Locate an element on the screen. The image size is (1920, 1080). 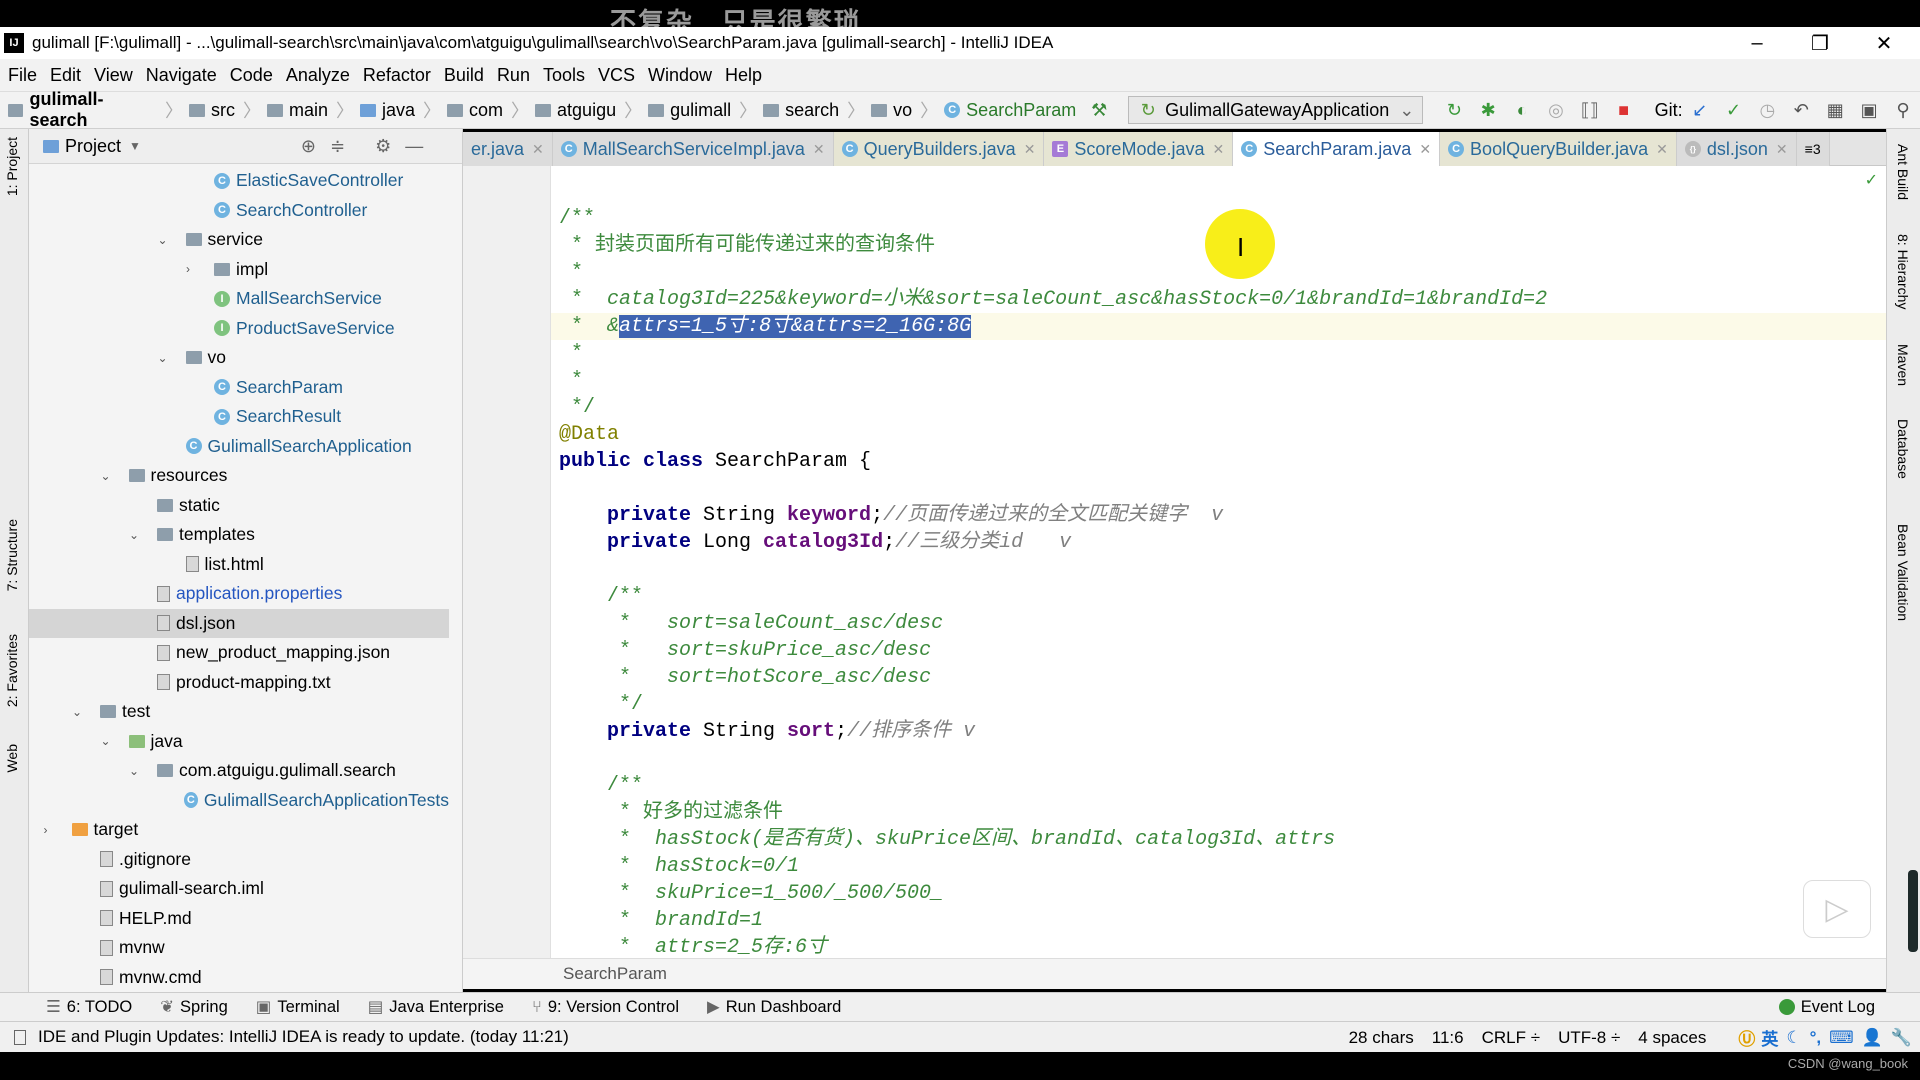
tree-item: gulimall-search.iml is located at coordinates (239, 888).